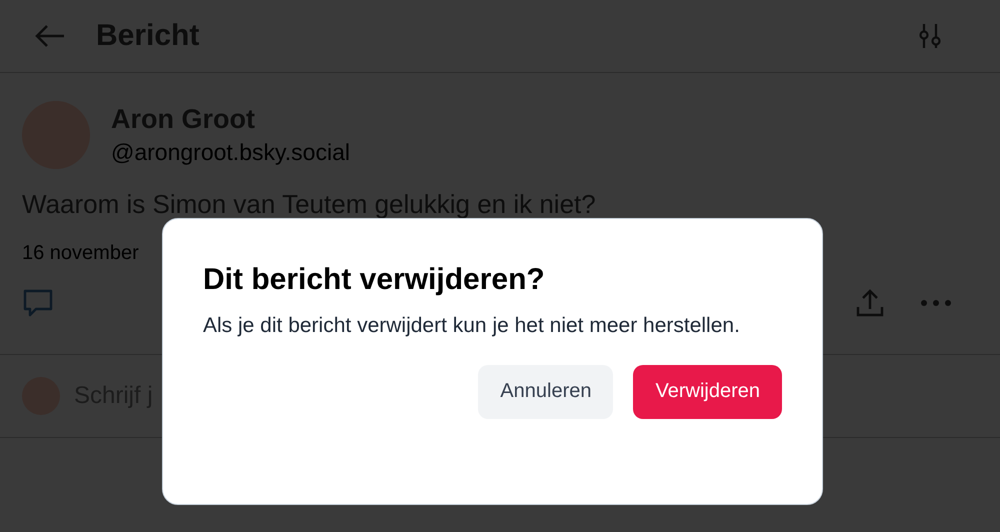  Describe the element at coordinates (230, 152) in the screenshot. I see `author-handle: @arongroot.bsky.social` at that location.